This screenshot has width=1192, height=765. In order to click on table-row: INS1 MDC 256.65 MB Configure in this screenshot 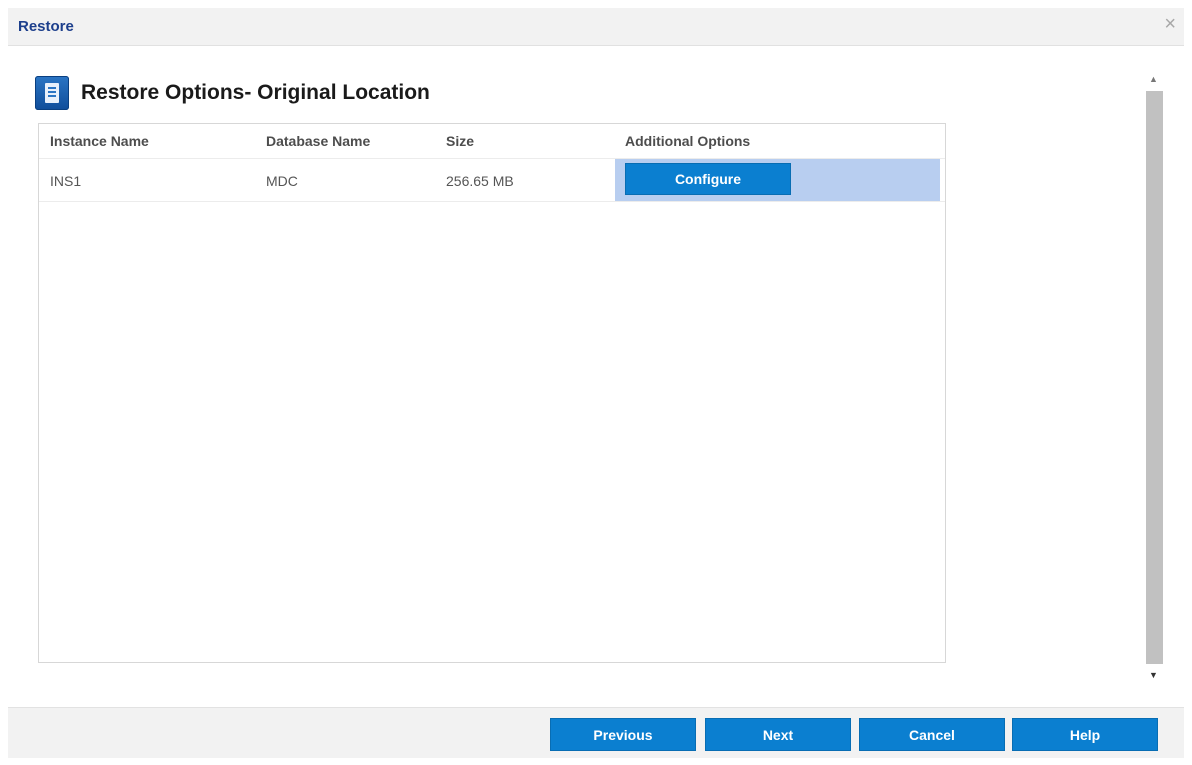, I will do `click(492, 180)`.